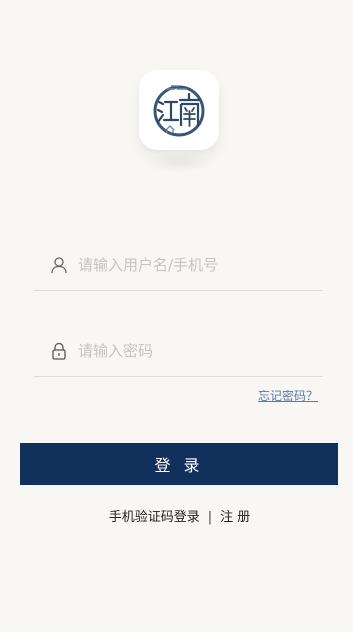  I want to click on username-field-row, so click(178, 265).